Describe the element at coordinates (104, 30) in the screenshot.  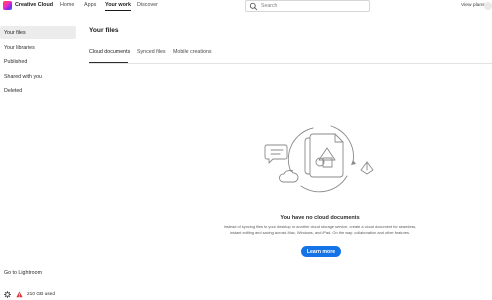
I see `page-title: Your files` at that location.